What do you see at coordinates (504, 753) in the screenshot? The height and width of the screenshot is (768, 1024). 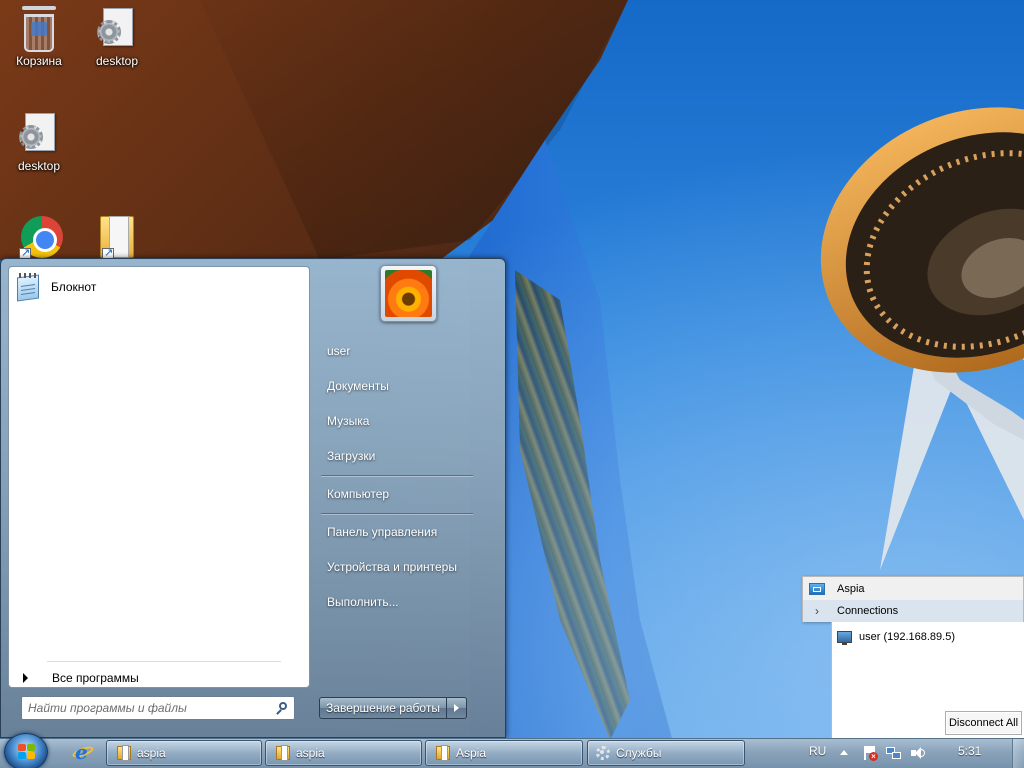 I see `taskbar-button-aspia-3: Aspia` at bounding box center [504, 753].